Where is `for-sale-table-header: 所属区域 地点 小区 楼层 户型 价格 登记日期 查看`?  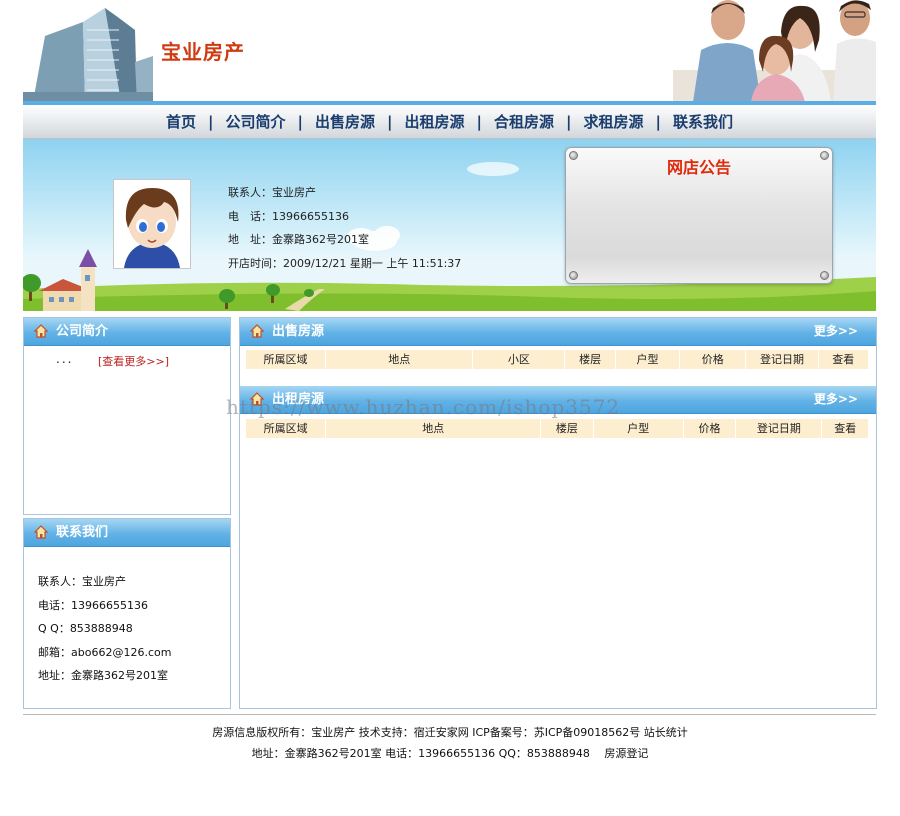 for-sale-table-header: 所属区域 地点 小区 楼层 户型 价格 登记日期 查看 is located at coordinates (557, 359).